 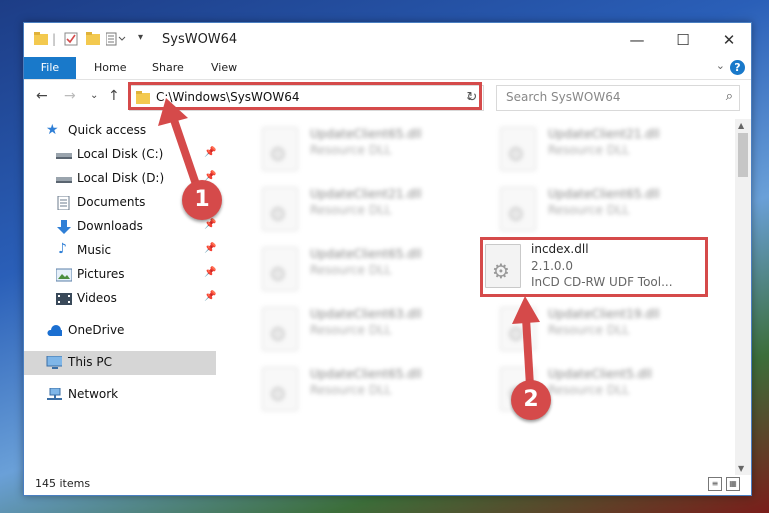 I want to click on forward-arrow-icon: →, so click(x=70, y=96).